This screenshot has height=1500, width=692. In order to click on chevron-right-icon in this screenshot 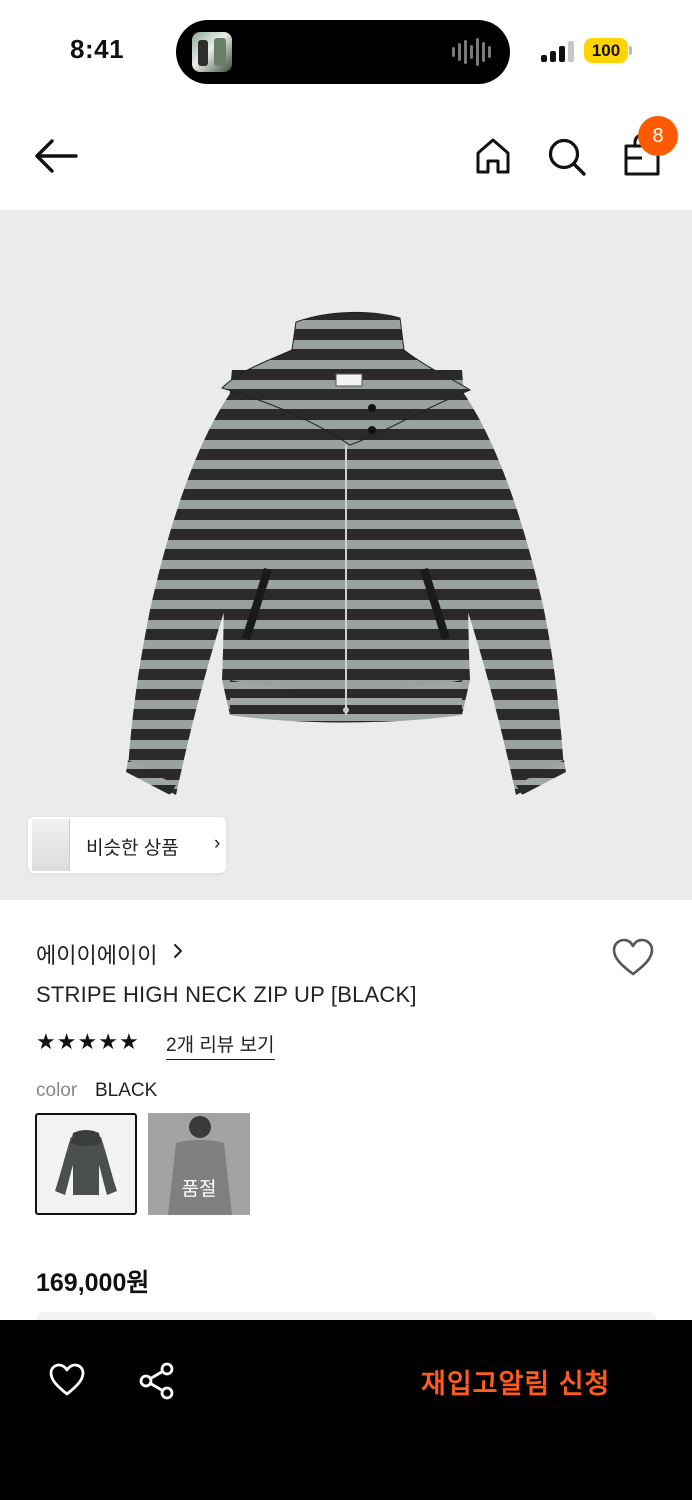, I will do `click(178, 951)`.